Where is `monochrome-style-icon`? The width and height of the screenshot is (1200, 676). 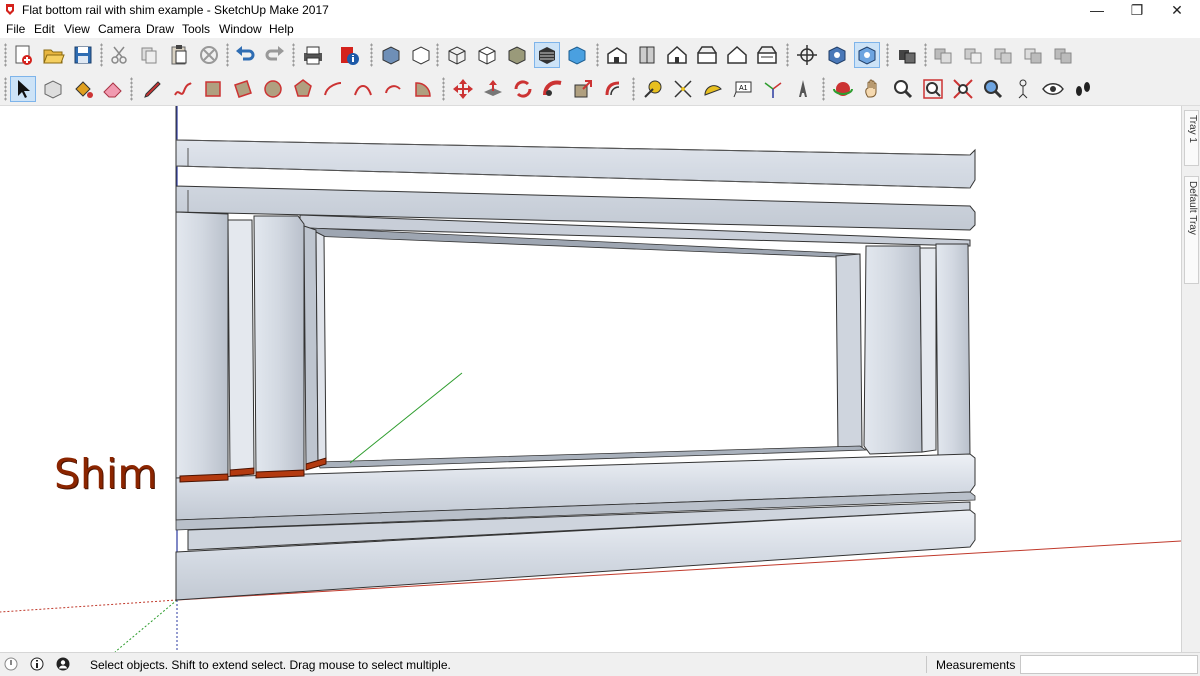 monochrome-style-icon is located at coordinates (577, 55).